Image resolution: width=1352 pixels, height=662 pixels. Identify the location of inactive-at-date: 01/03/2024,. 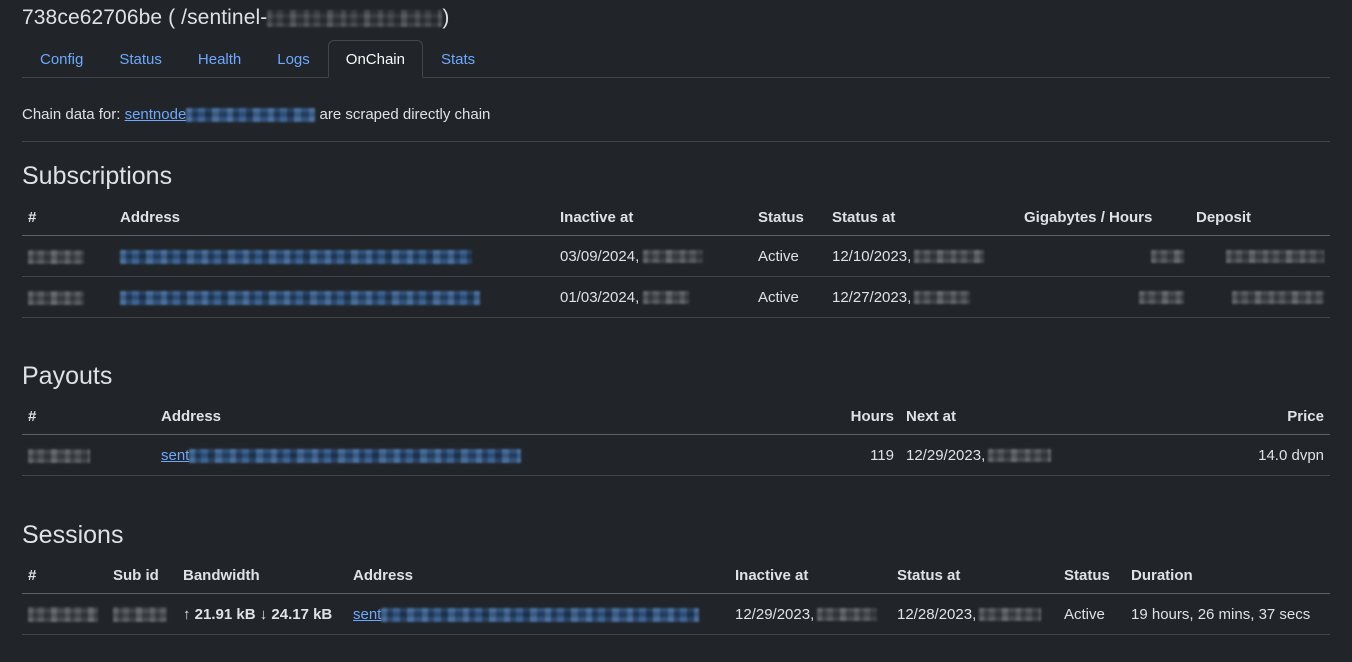
(600, 297).